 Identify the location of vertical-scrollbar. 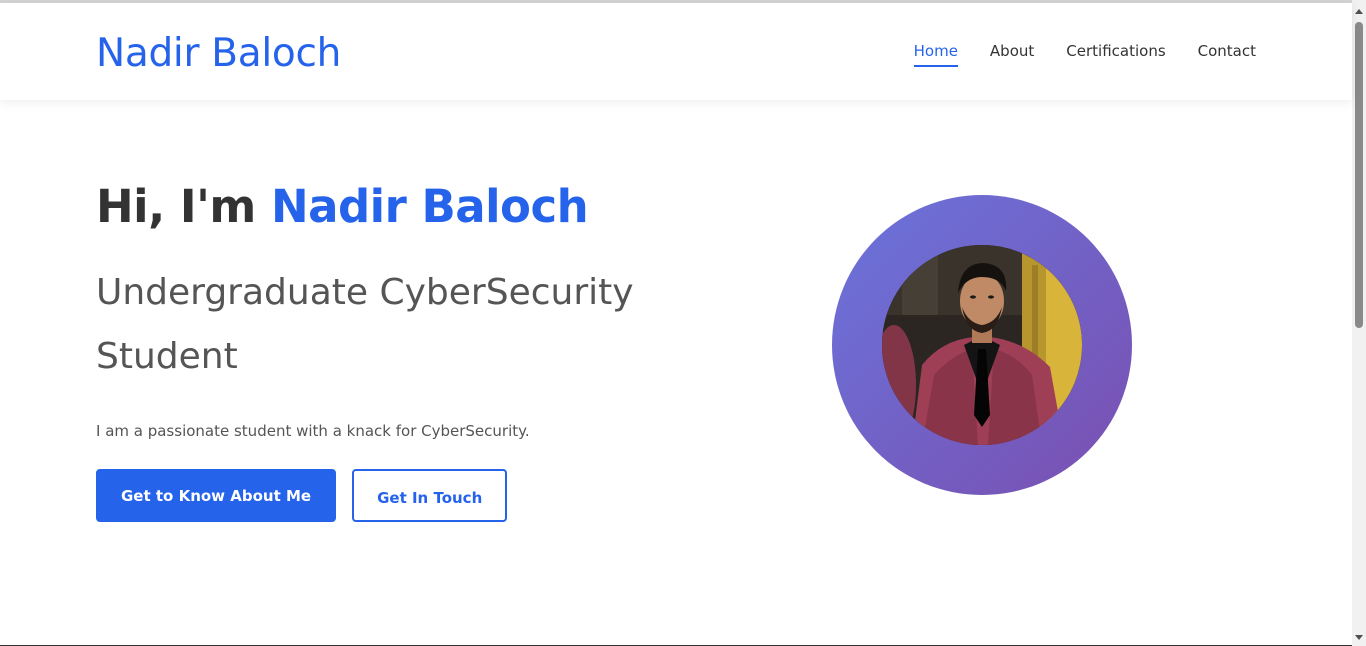
(1359, 323).